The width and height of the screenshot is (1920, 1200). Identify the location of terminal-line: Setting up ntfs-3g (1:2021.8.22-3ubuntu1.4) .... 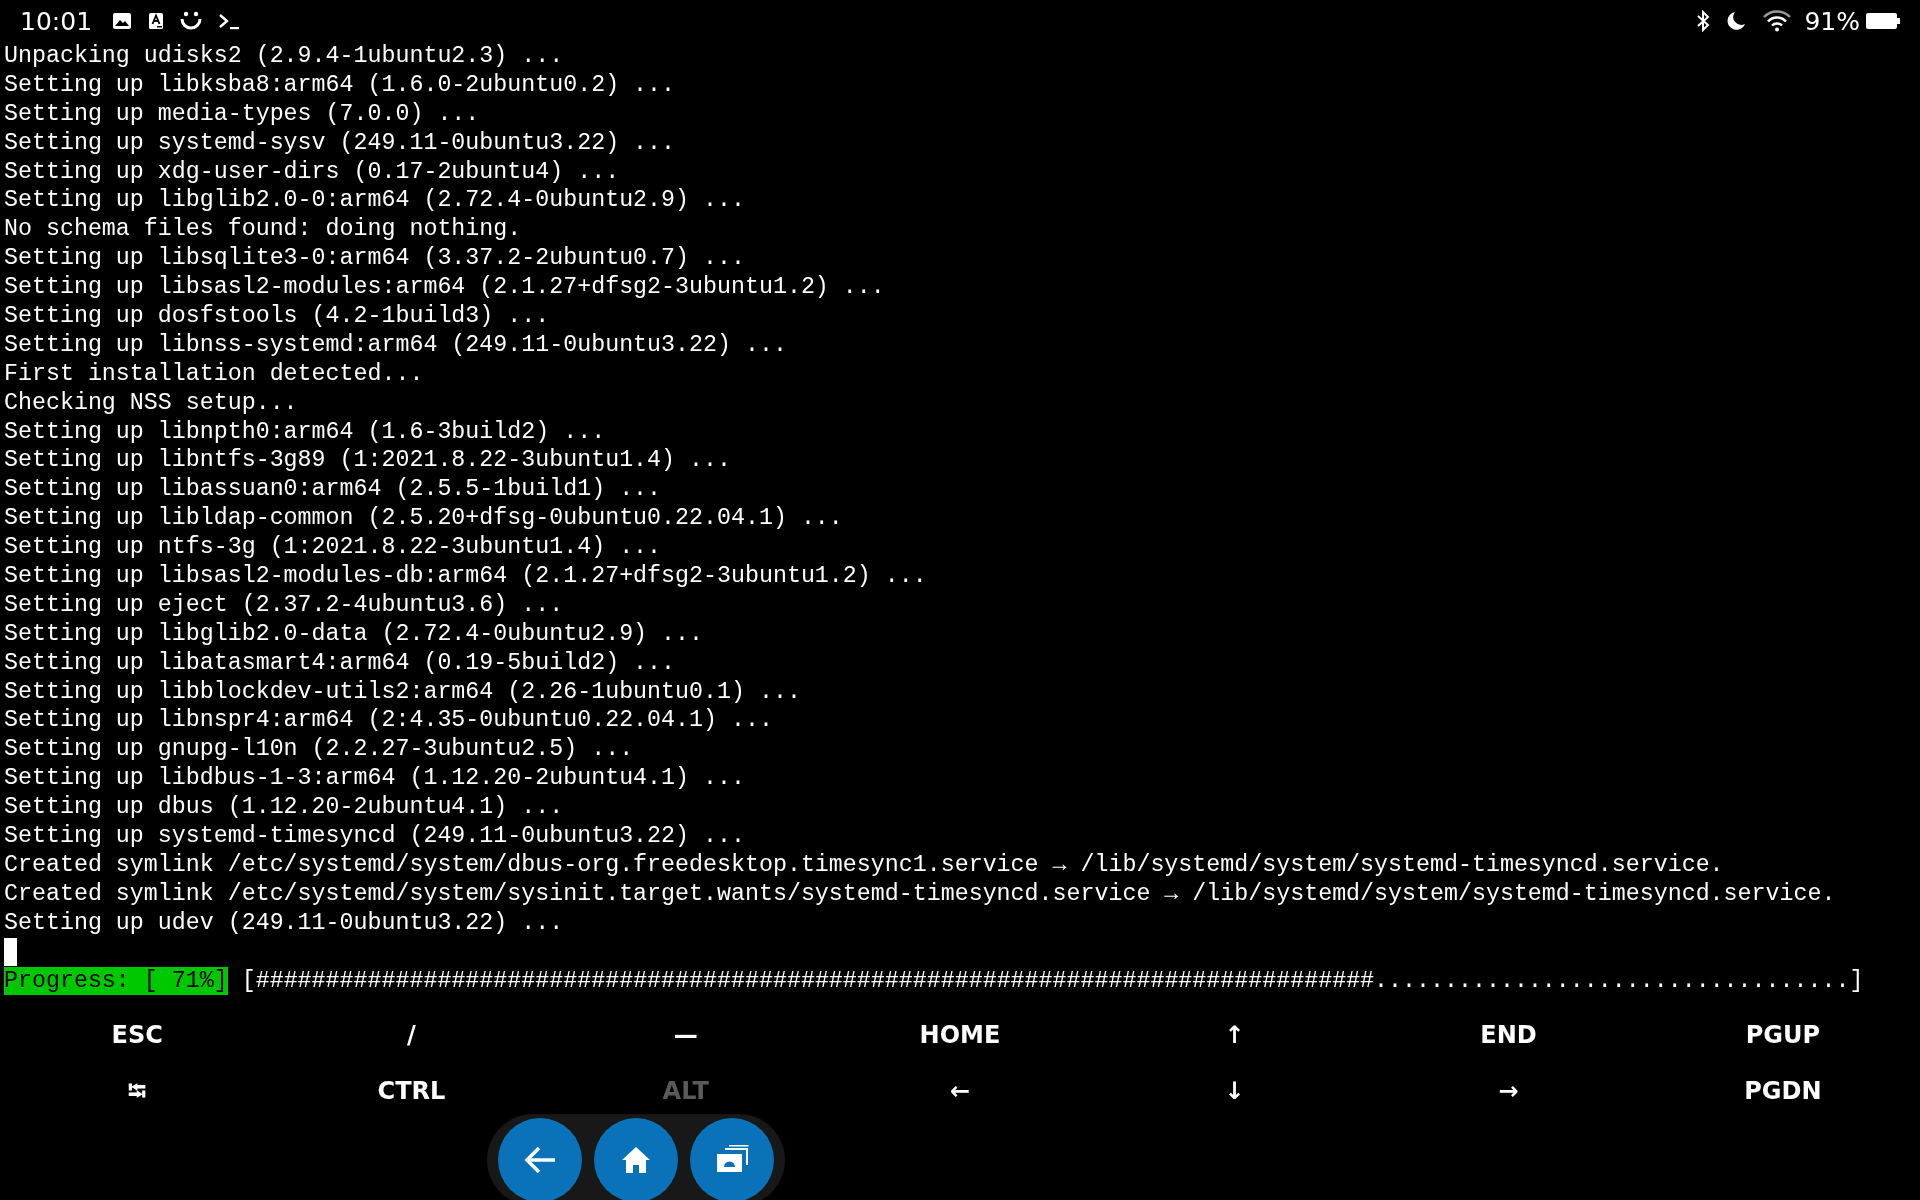
(333, 548).